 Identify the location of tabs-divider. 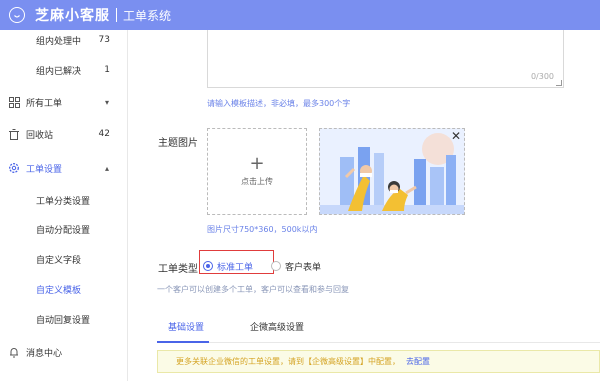
(378, 342).